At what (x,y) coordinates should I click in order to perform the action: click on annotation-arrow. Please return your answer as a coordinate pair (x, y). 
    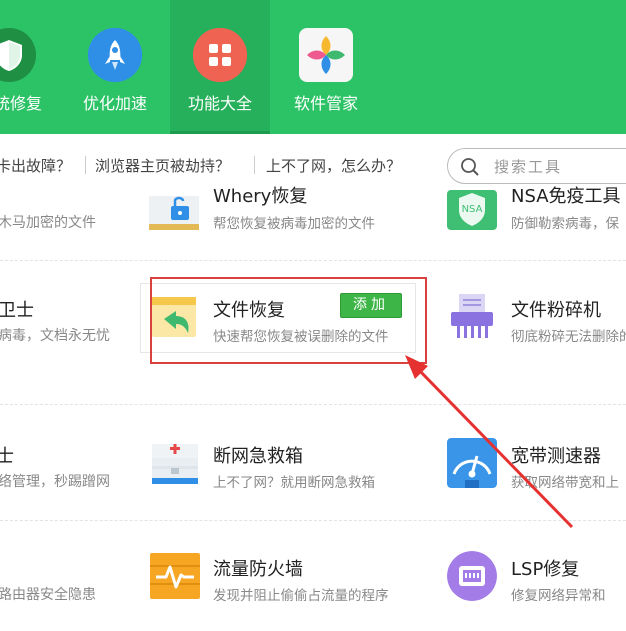
    Looking at the image, I should click on (489, 442).